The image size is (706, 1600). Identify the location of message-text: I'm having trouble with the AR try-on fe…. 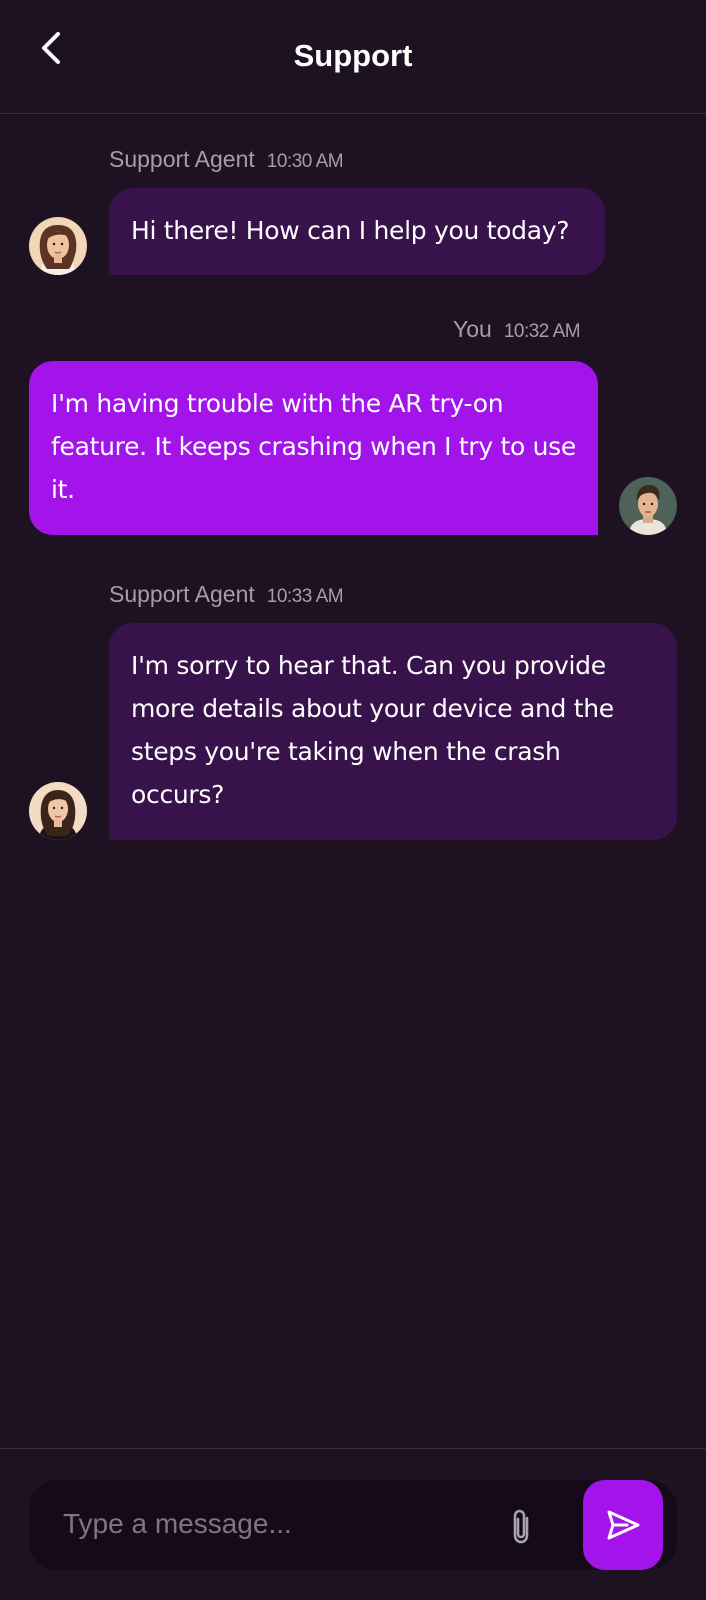
(313, 446).